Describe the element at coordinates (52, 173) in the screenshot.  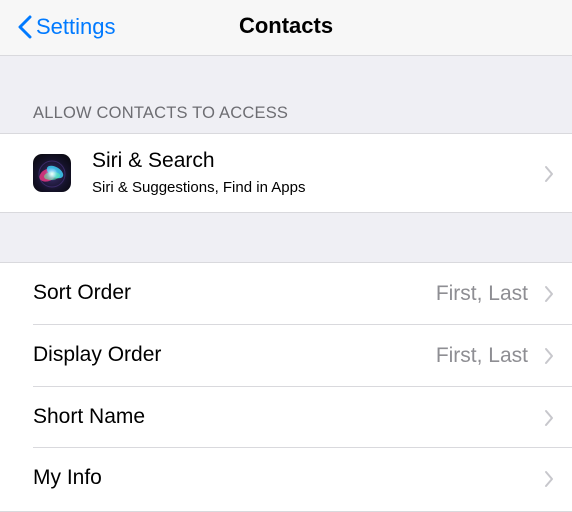
I see `siri-icon` at that location.